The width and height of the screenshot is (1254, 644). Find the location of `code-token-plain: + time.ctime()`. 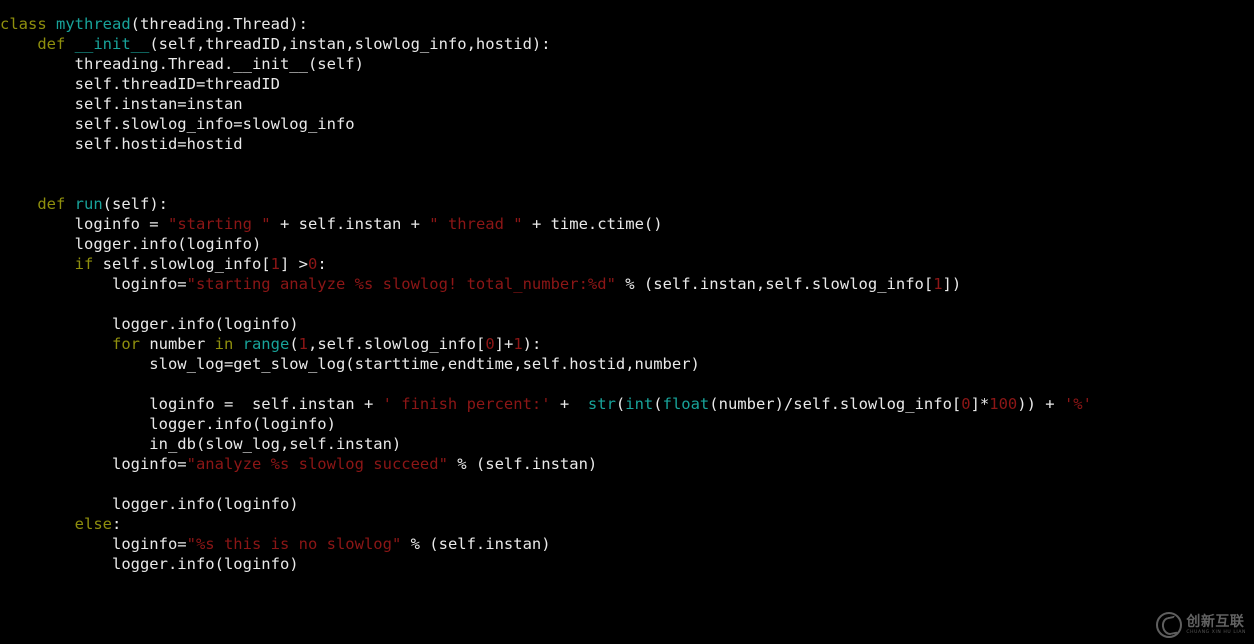

code-token-plain: + time.ctime() is located at coordinates (592, 224).